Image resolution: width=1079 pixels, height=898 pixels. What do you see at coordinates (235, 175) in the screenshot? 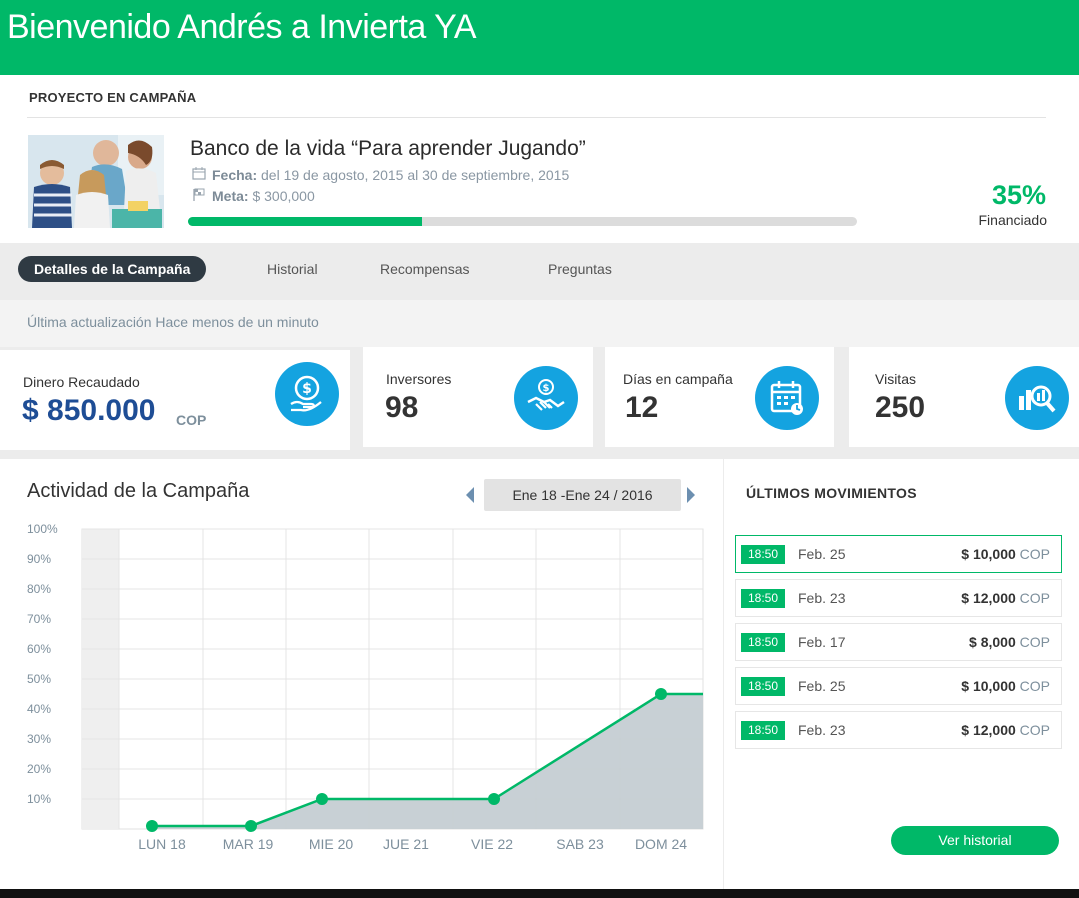
I see `date-label: Fecha:` at bounding box center [235, 175].